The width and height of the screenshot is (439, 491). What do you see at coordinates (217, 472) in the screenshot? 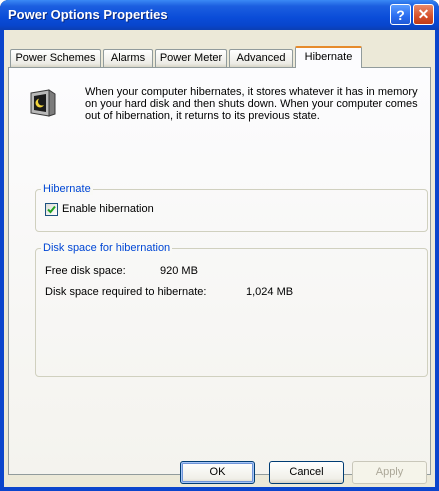
I see `ok-button: OK` at bounding box center [217, 472].